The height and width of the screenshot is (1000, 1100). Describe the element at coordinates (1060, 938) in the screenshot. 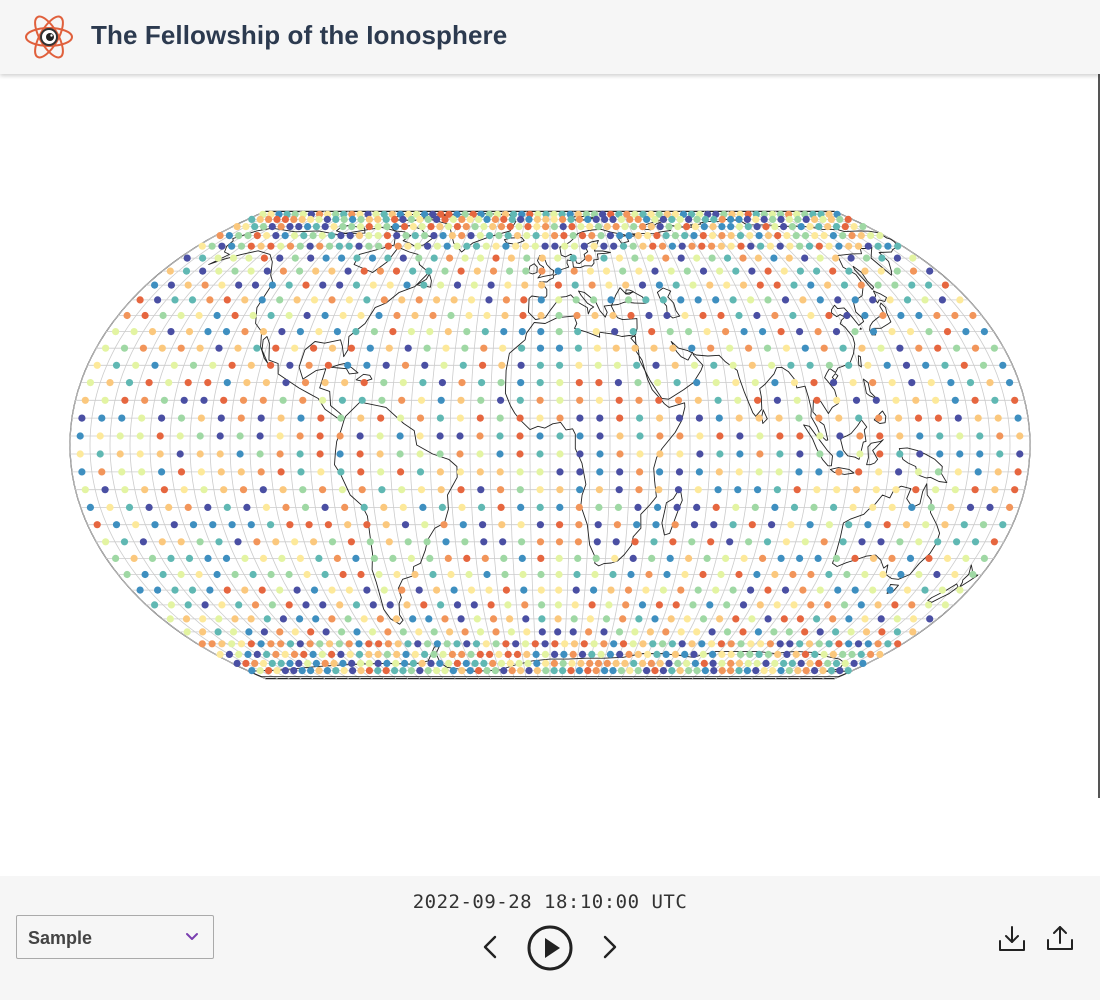

I see `share-button` at that location.